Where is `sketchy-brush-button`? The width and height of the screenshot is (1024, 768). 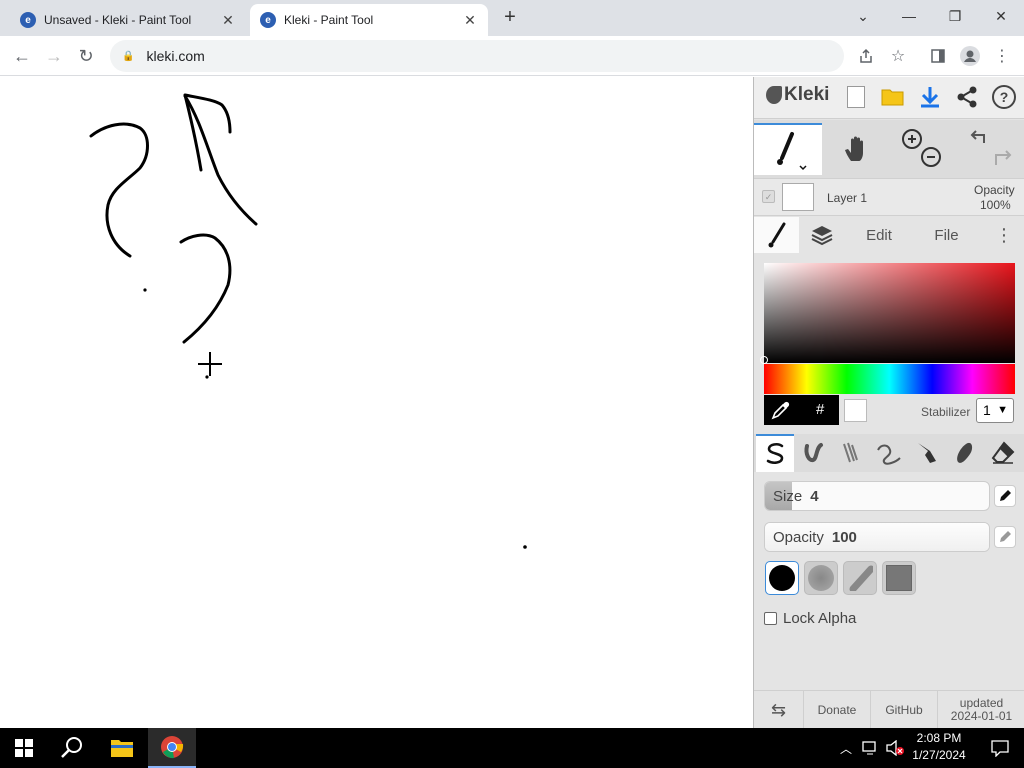 sketchy-brush-button is located at coordinates (851, 453).